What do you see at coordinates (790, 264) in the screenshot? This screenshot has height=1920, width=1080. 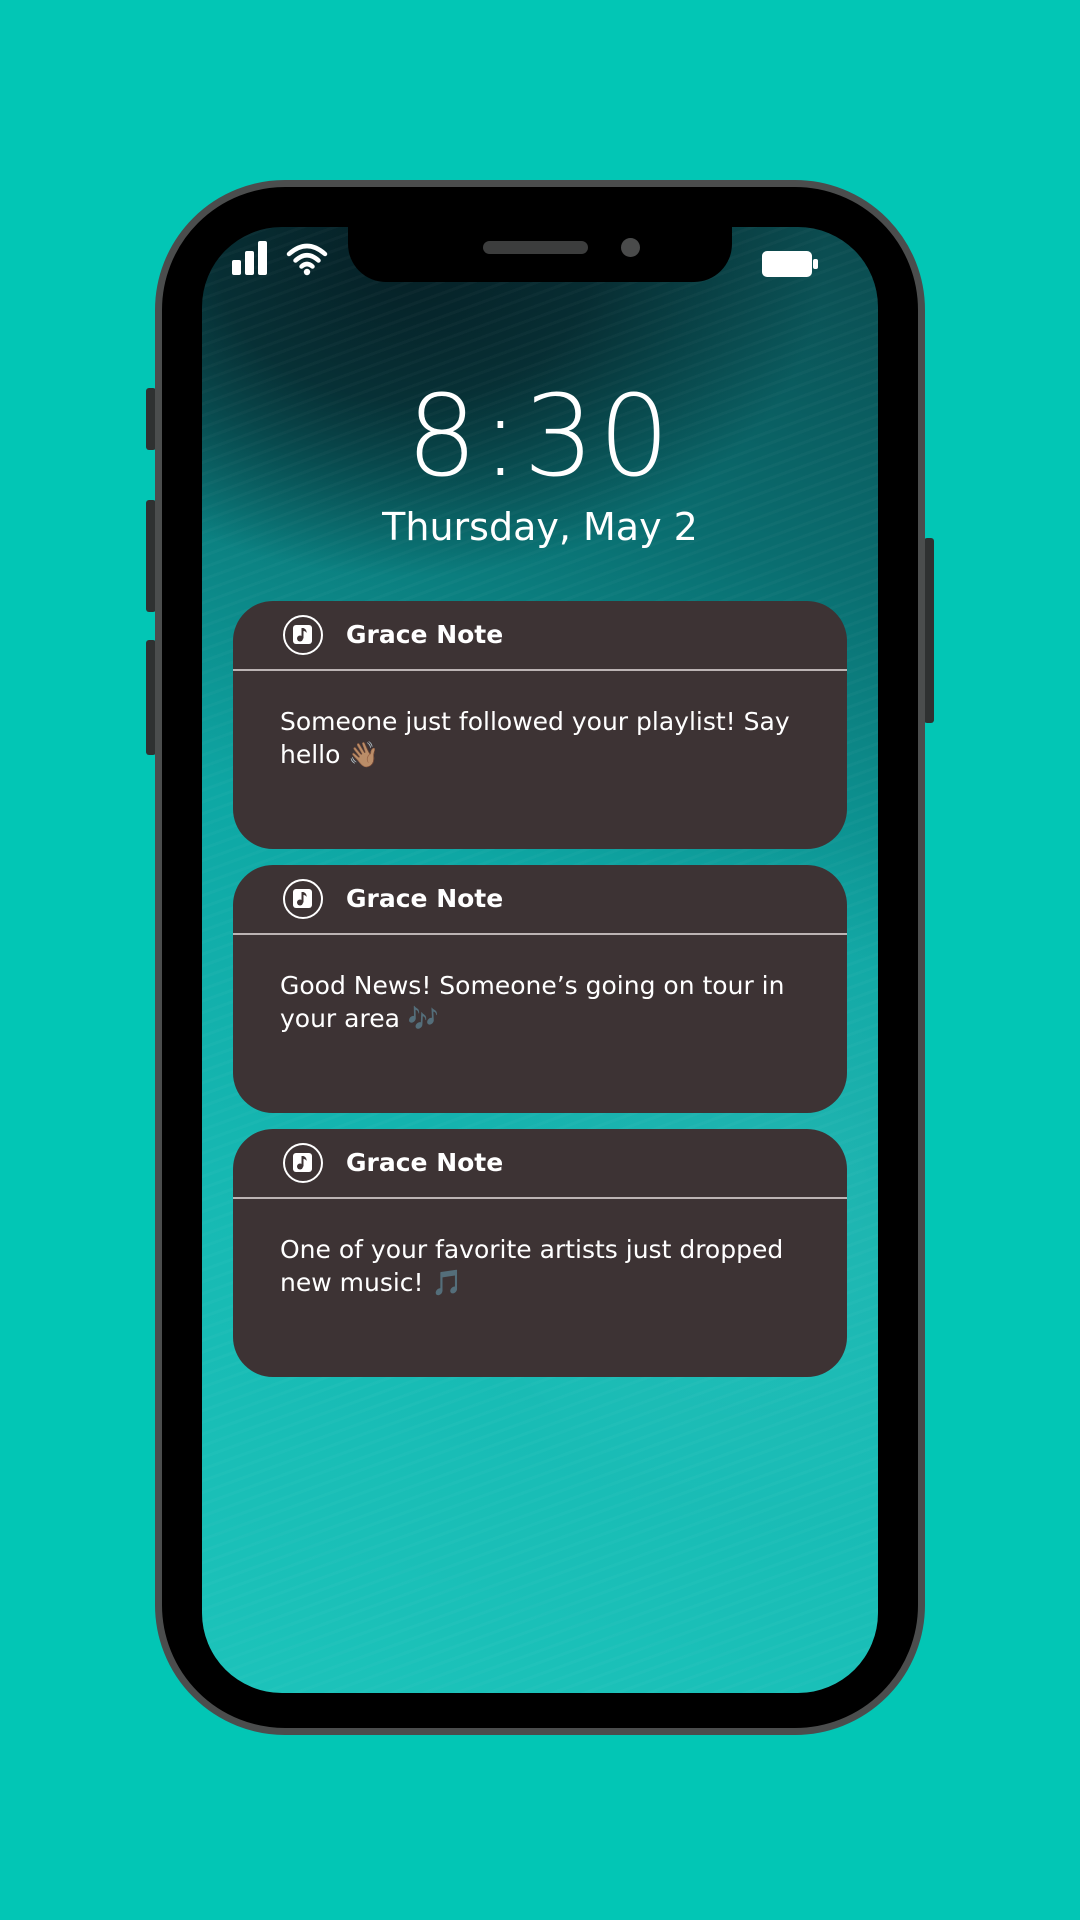 I see `battery-icon` at bounding box center [790, 264].